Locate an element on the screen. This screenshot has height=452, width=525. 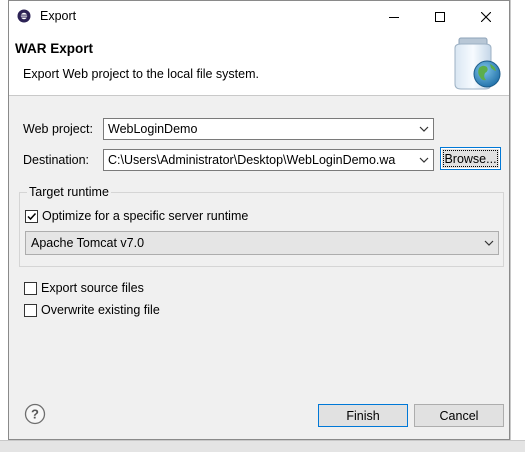
maximize-button is located at coordinates (440, 16).